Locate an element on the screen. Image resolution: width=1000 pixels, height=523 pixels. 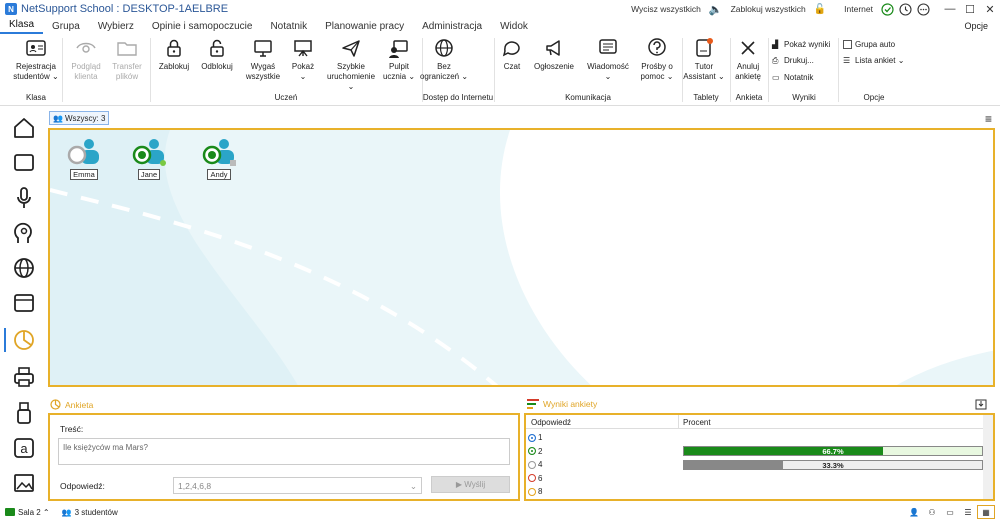
group-label-opcje: Opcje is located at coordinates (874, 97).